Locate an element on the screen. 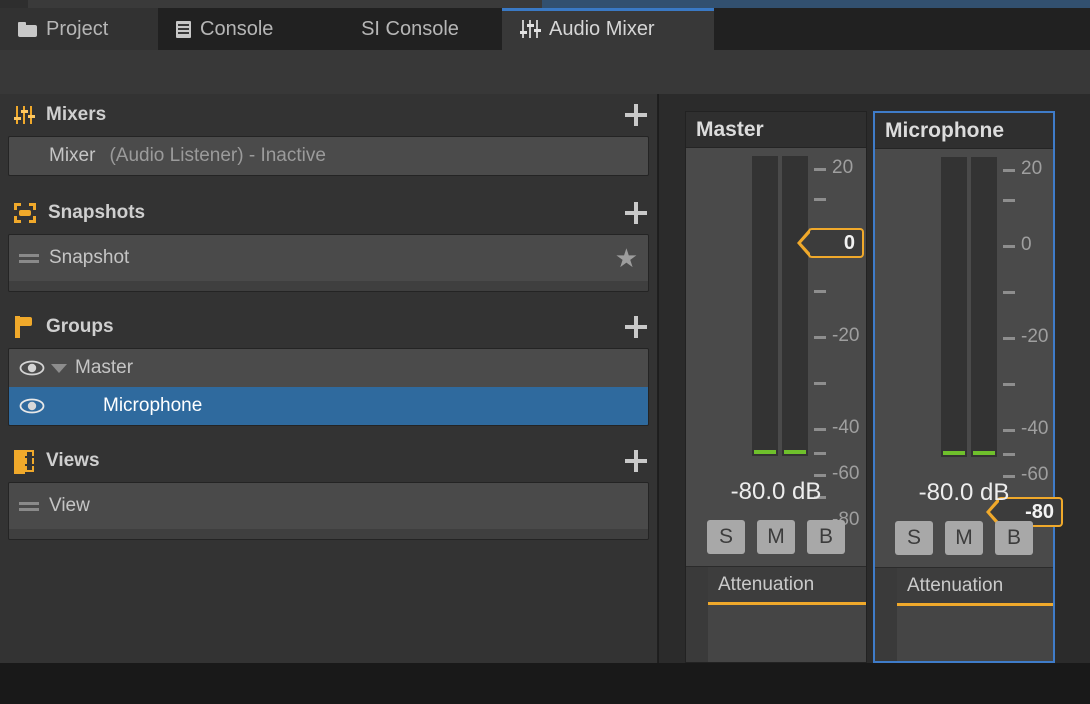 The image size is (1090, 704). section-header-groups: Groups is located at coordinates (328, 327).